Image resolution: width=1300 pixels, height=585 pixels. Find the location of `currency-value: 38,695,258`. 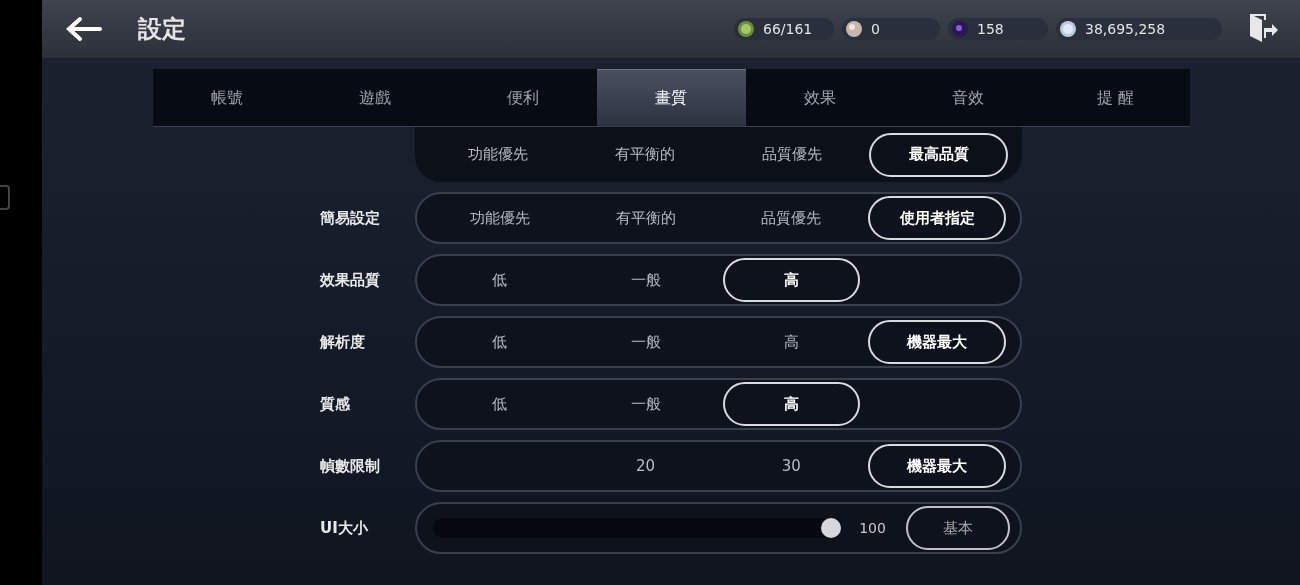

currency-value: 38,695,258 is located at coordinates (1125, 29).